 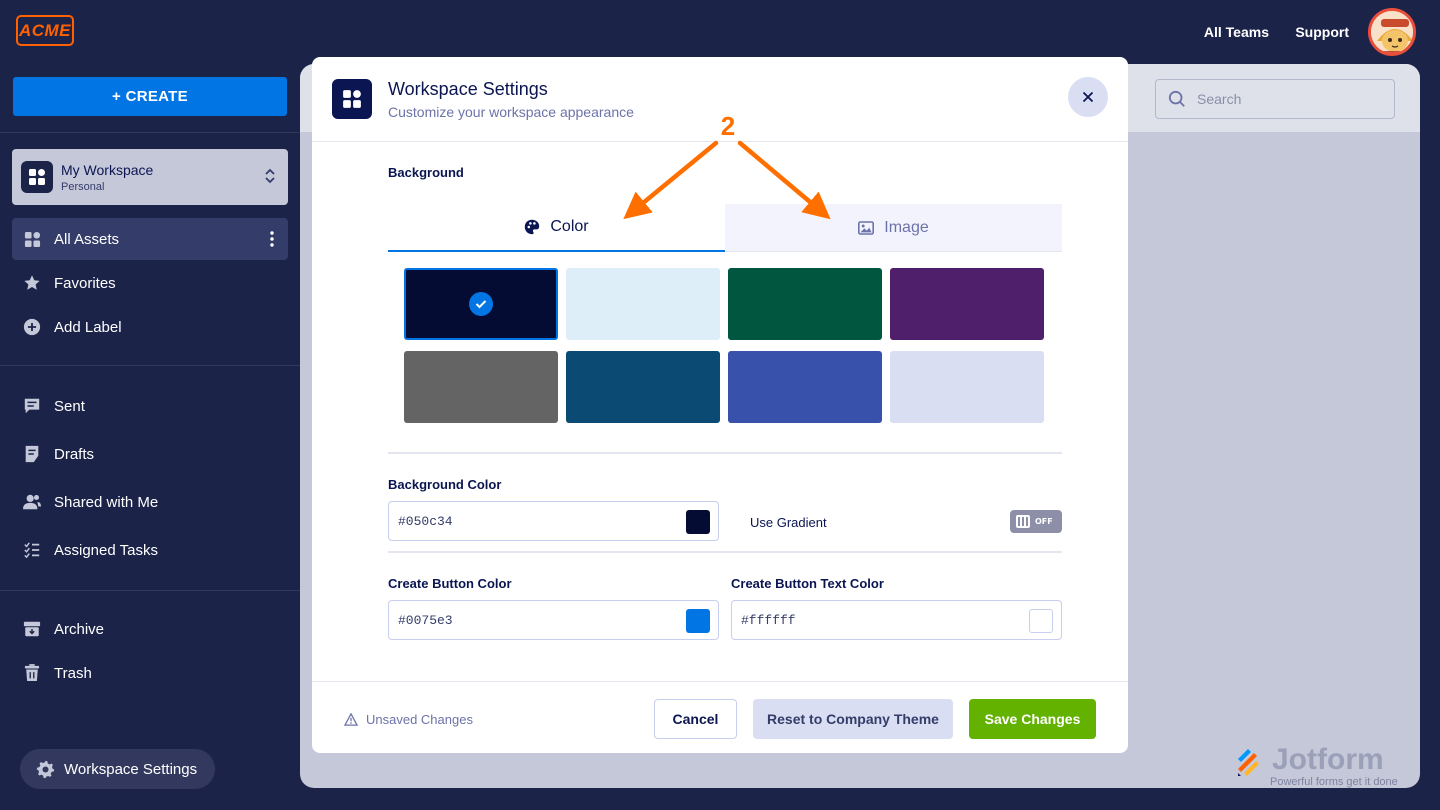 What do you see at coordinates (511, 112) in the screenshot?
I see `modal-subtitle: Customize your workspace appearance` at bounding box center [511, 112].